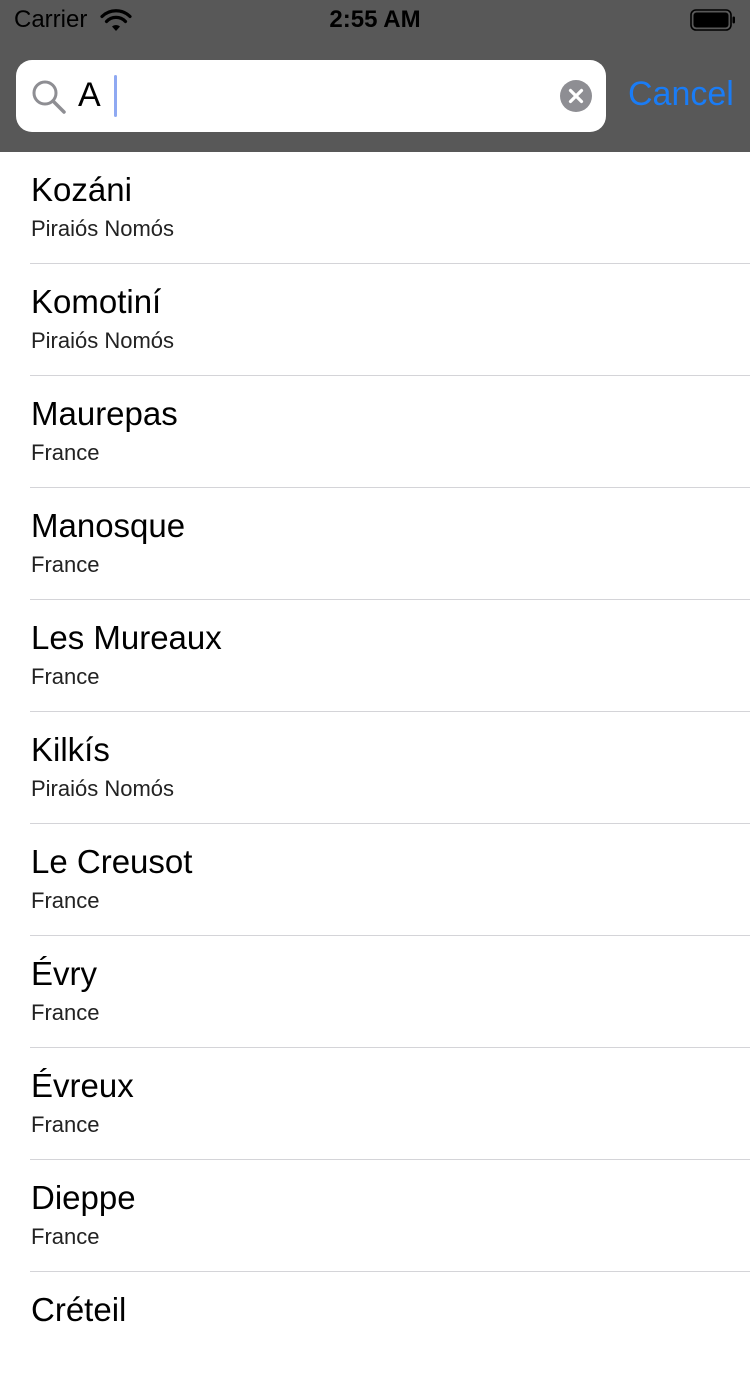 This screenshot has height=1384, width=750. I want to click on status-bar: Carrier 2:55 AM, so click(375, 20).